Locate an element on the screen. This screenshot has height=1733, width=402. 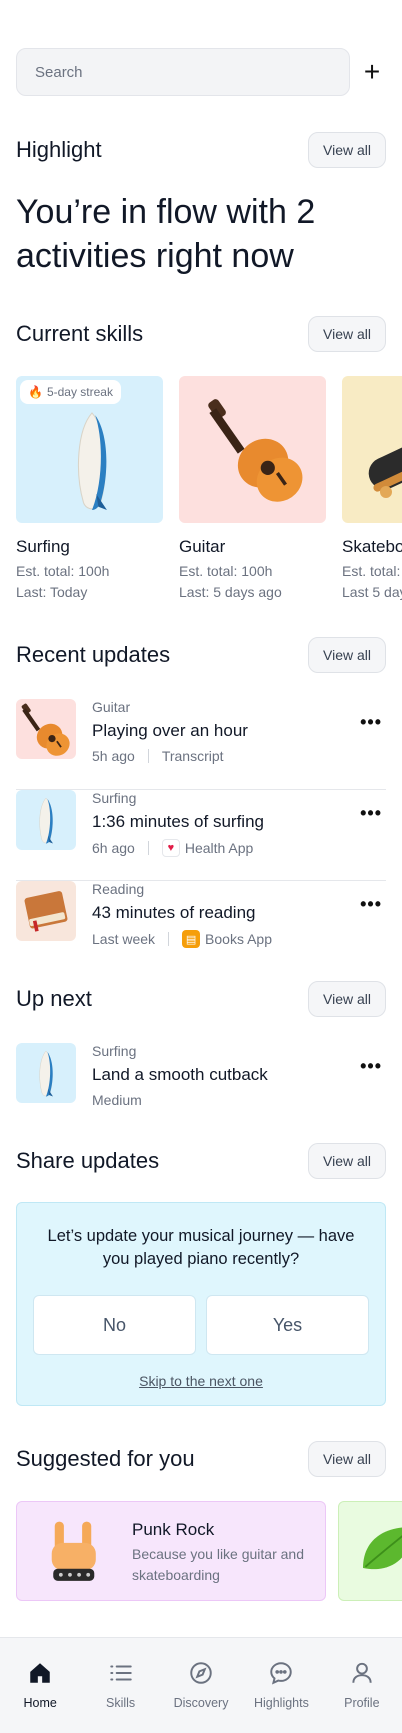
up-next-list: Surfing Land a smooth cutback Medium ••• is located at coordinates (201, 1078).